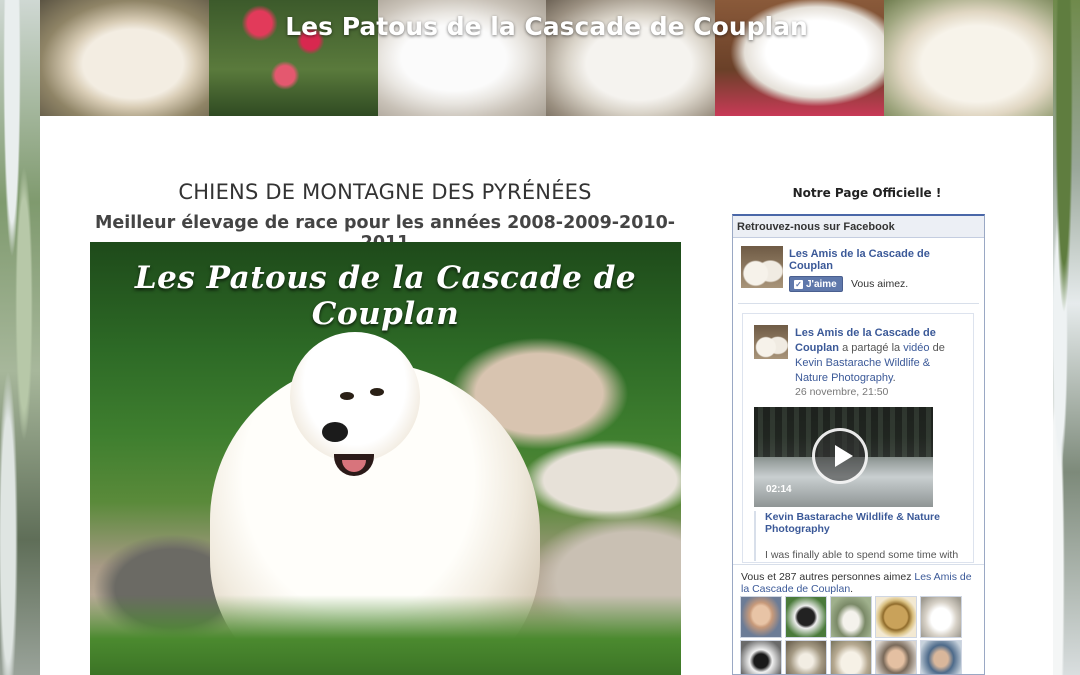 This screenshot has width=1080, height=675. Describe the element at coordinates (385, 296) in the screenshot. I see `hero-overlay-title: Les Patous de la Cascade de Couplan` at that location.